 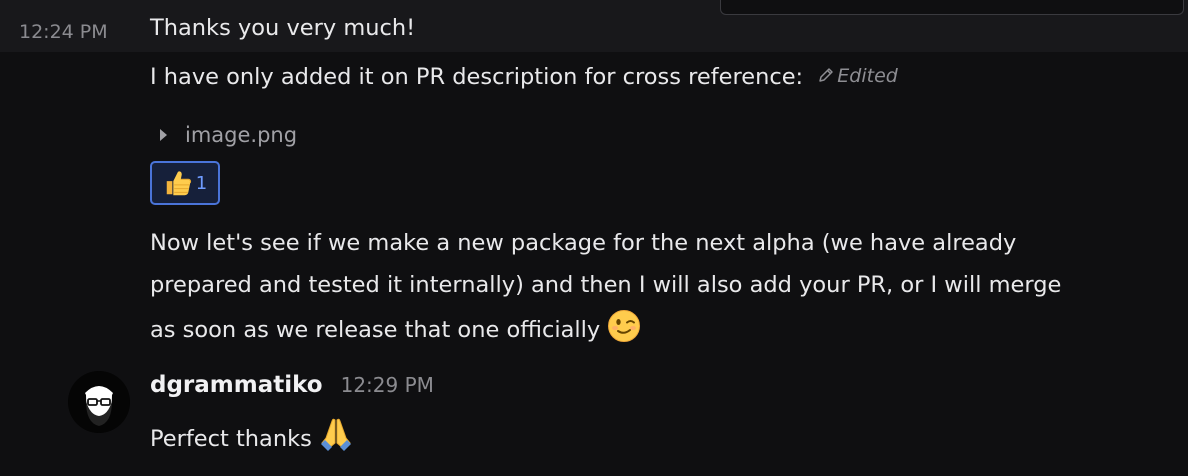 What do you see at coordinates (236, 385) in the screenshot?
I see `author-name: dgrammatiko` at bounding box center [236, 385].